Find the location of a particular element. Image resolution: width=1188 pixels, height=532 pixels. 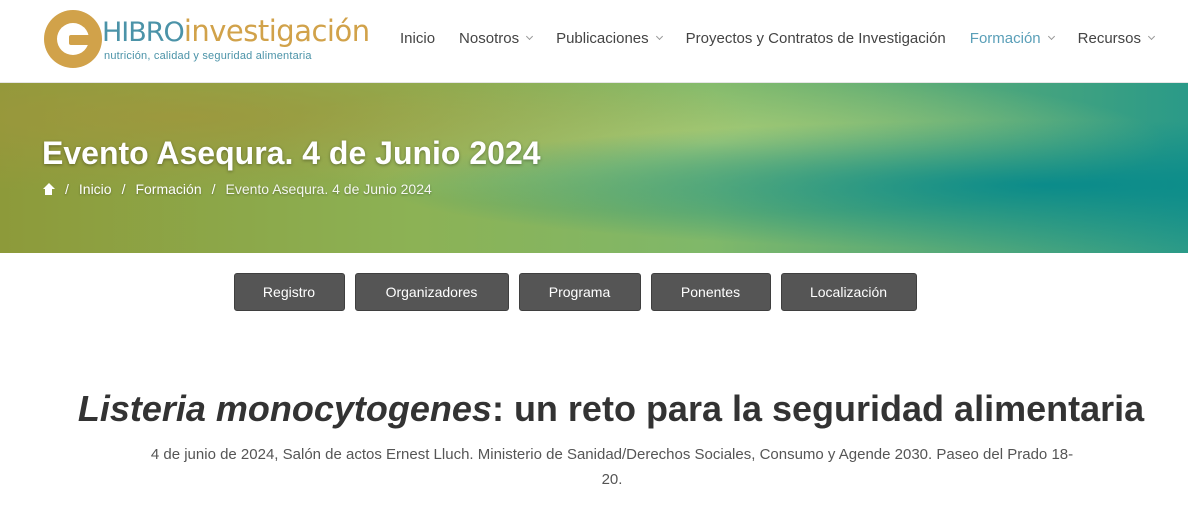

logo-mark-icon is located at coordinates (73, 39).